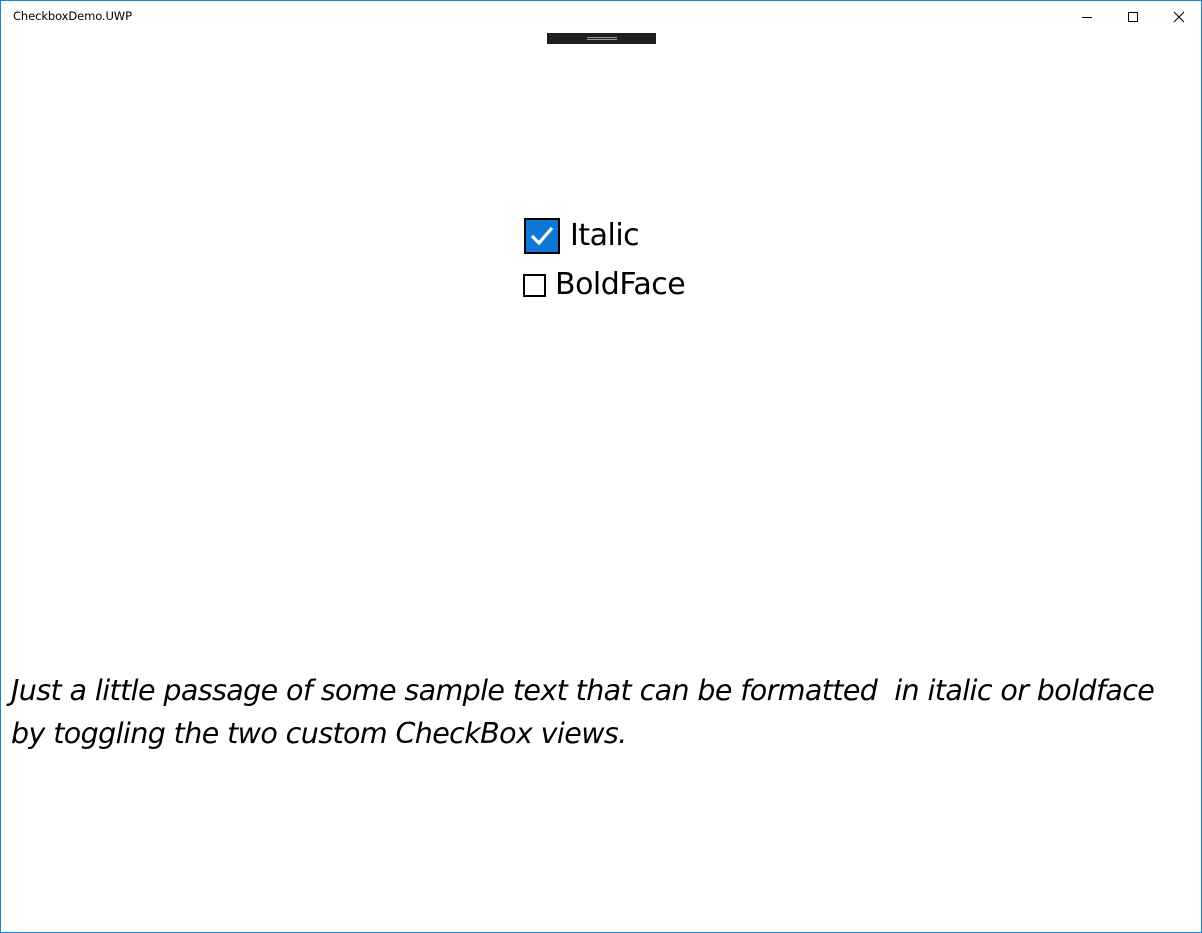  I want to click on checkbox-italic-label: Italic, so click(605, 235).